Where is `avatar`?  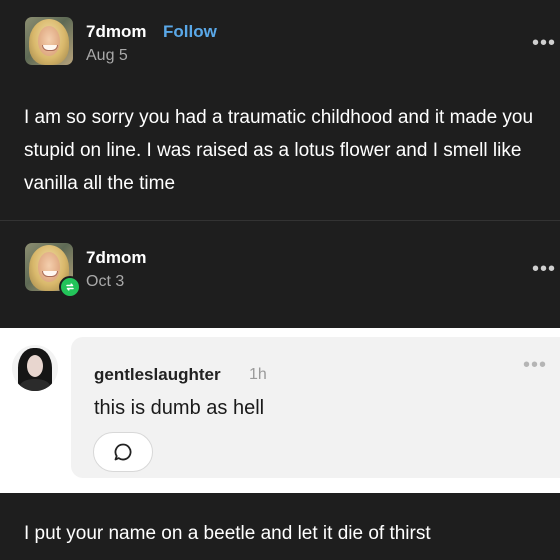
avatar is located at coordinates (49, 41).